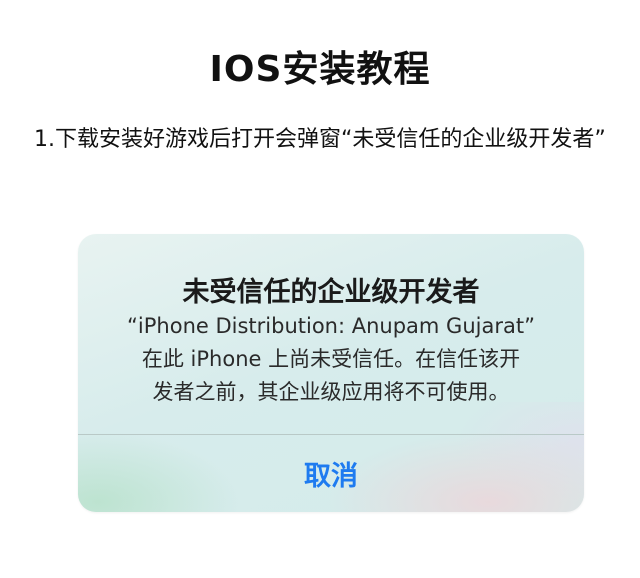 This screenshot has height=578, width=640. What do you see at coordinates (331, 392) in the screenshot?
I see `alert-message-line: 发者之前，其企业级应用将不可使用。` at bounding box center [331, 392].